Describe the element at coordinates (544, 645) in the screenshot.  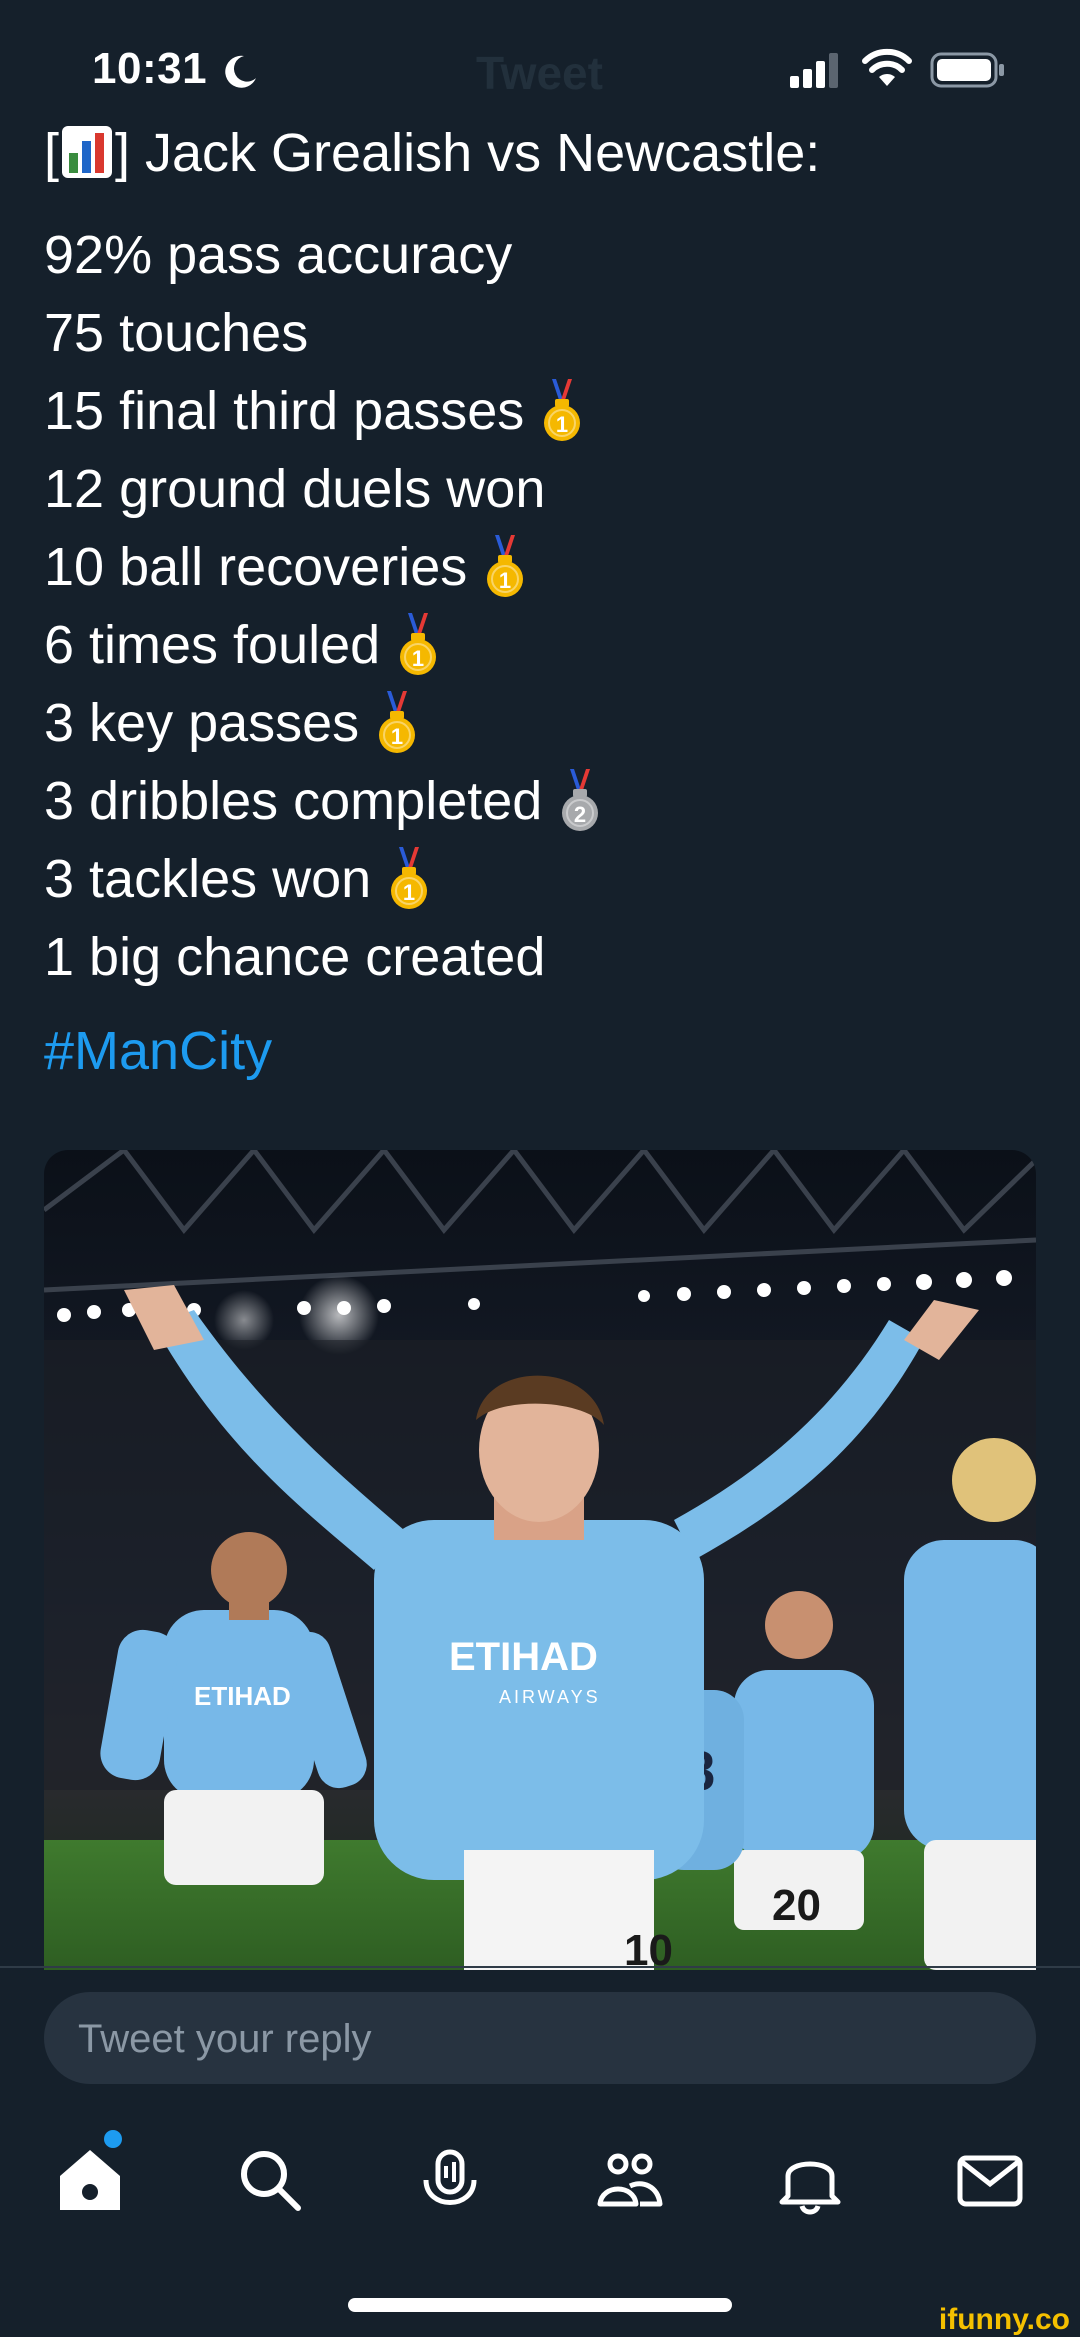
I see `stat-line: 6 times fouled 1` at that location.